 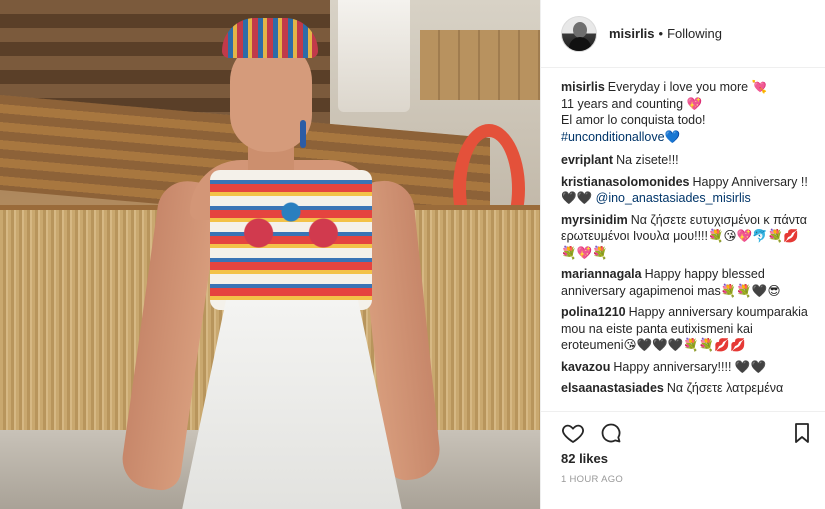 What do you see at coordinates (573, 433) in the screenshot?
I see `heart-outline-icon` at bounding box center [573, 433].